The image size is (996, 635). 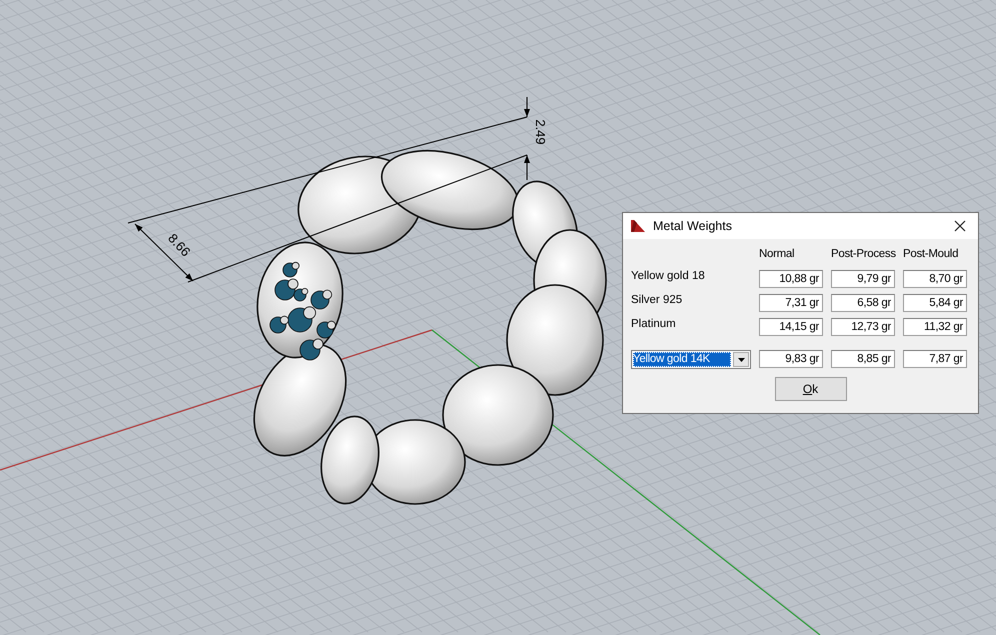 I want to click on weight-field: 6,58 gr, so click(x=863, y=303).